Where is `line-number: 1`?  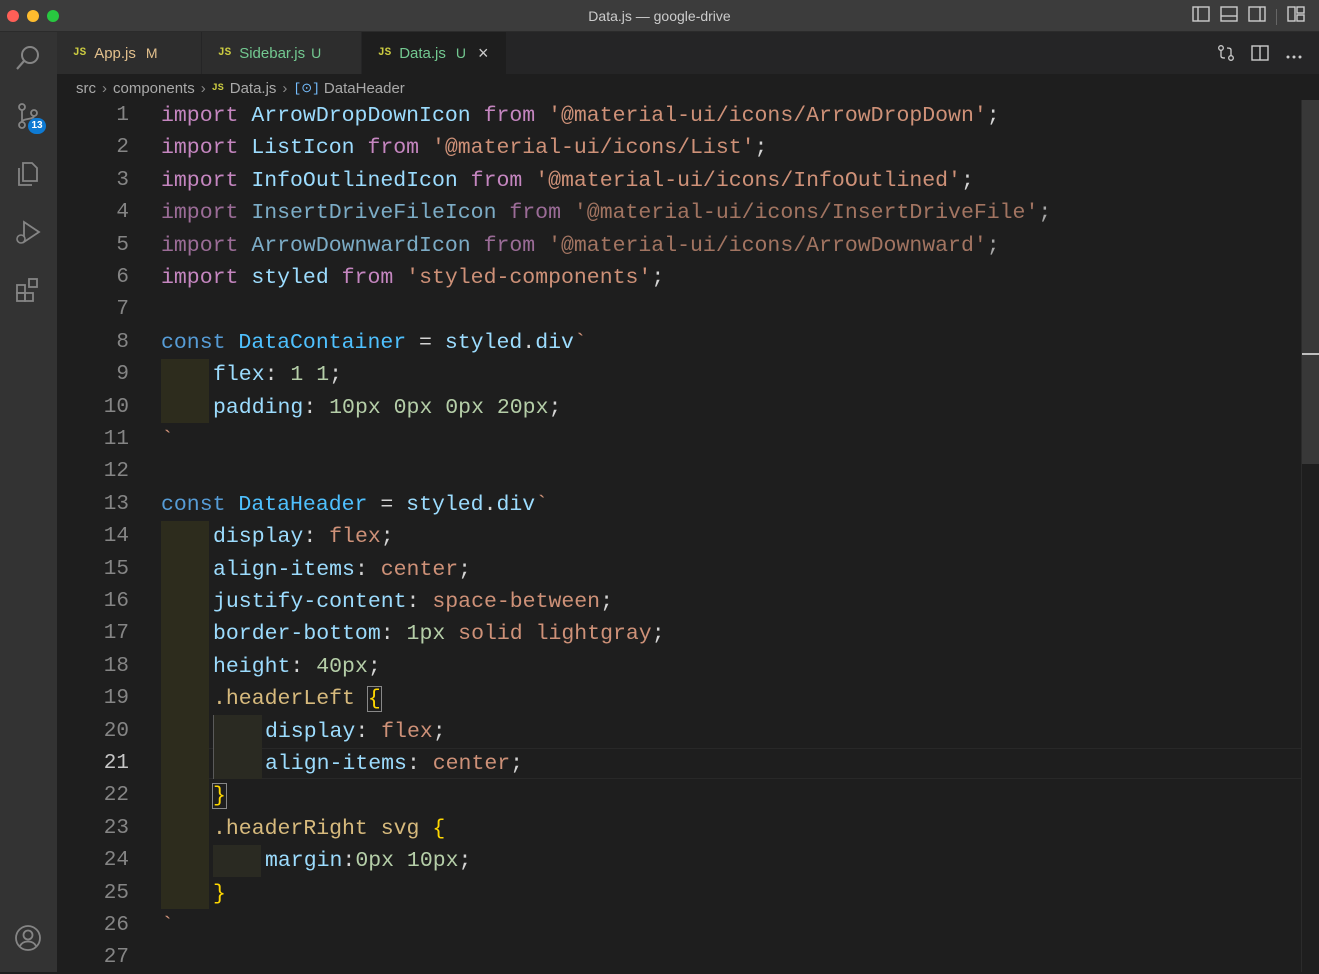 line-number: 1 is located at coordinates (122, 115).